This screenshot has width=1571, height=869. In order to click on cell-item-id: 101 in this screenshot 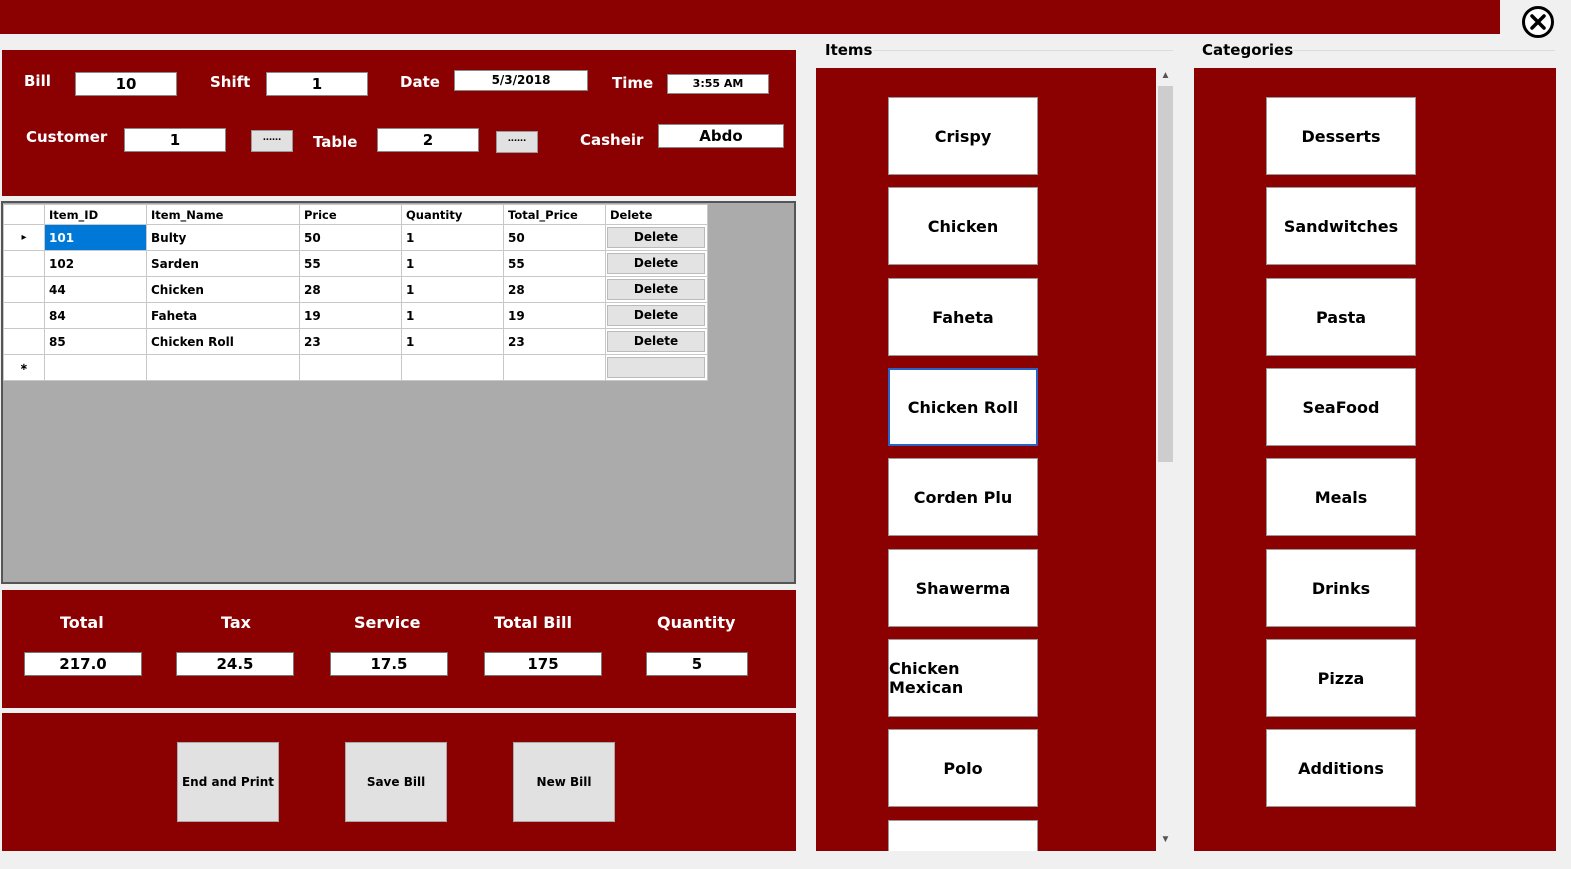, I will do `click(95, 237)`.